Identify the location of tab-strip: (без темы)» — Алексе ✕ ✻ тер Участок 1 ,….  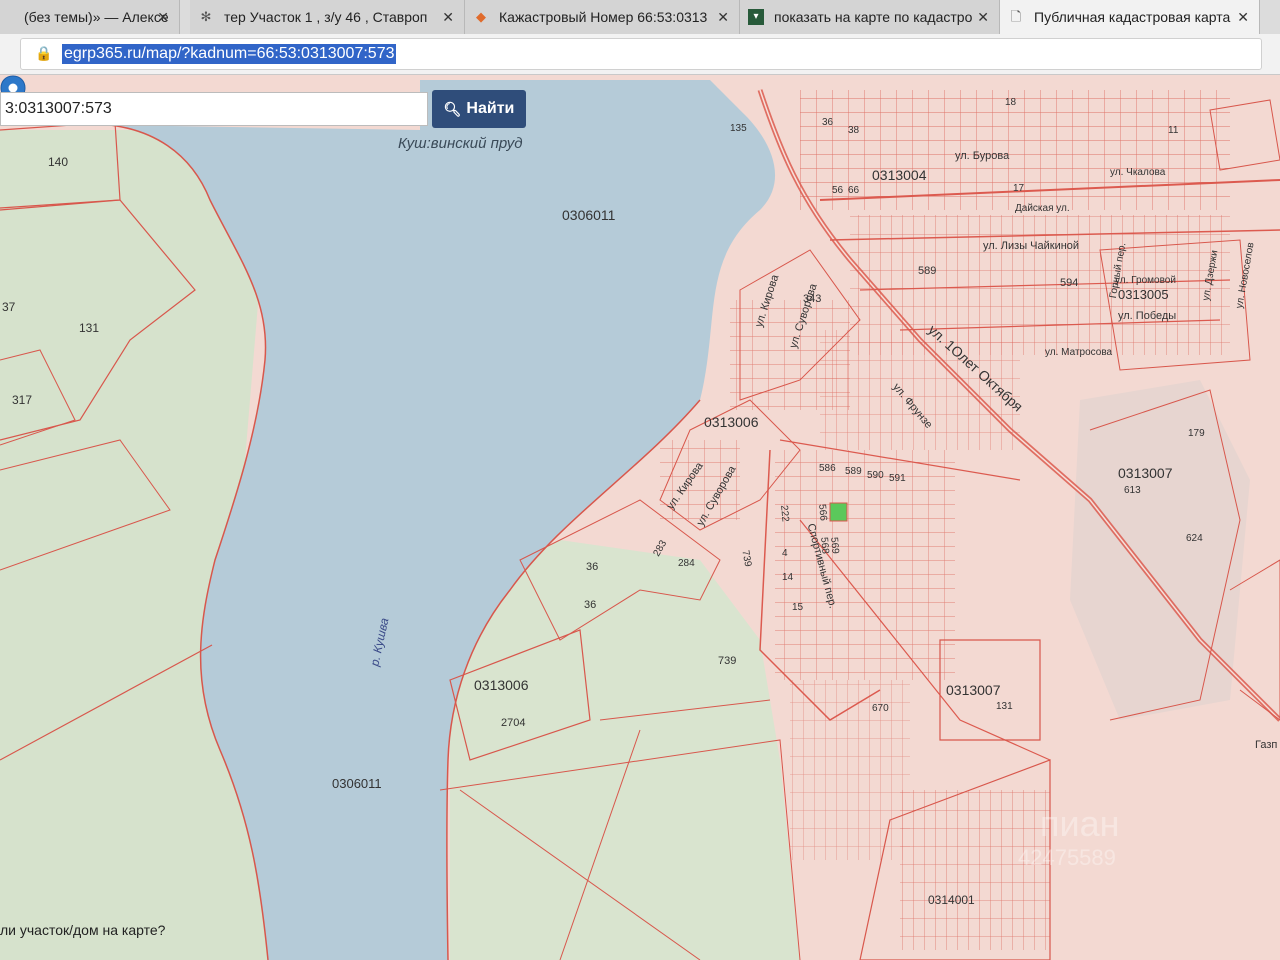
(640, 17).